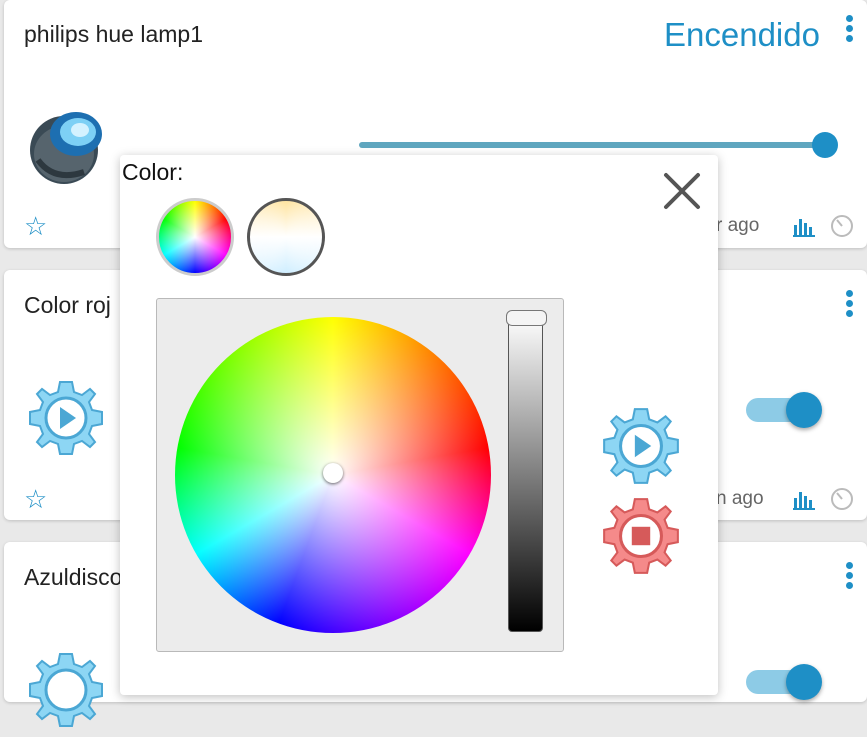 This screenshot has height=737, width=867. Describe the element at coordinates (153, 172) in the screenshot. I see `color-label: Color:` at that location.